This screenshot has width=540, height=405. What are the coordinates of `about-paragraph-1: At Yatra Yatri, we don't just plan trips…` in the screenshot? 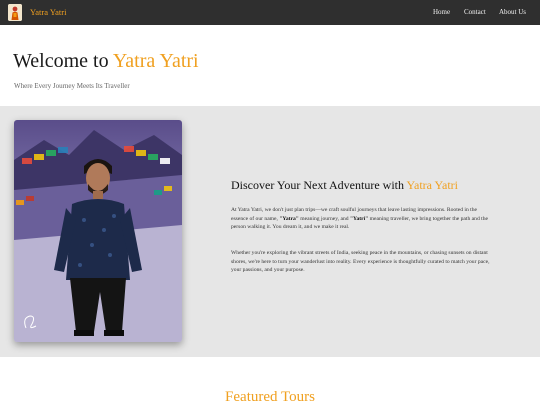 It's located at (363, 219).